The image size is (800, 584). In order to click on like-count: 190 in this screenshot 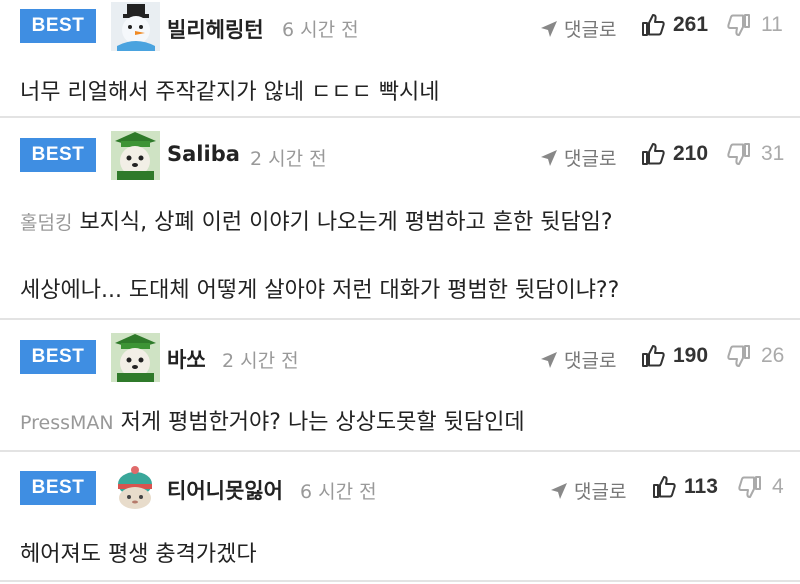, I will do `click(691, 355)`.